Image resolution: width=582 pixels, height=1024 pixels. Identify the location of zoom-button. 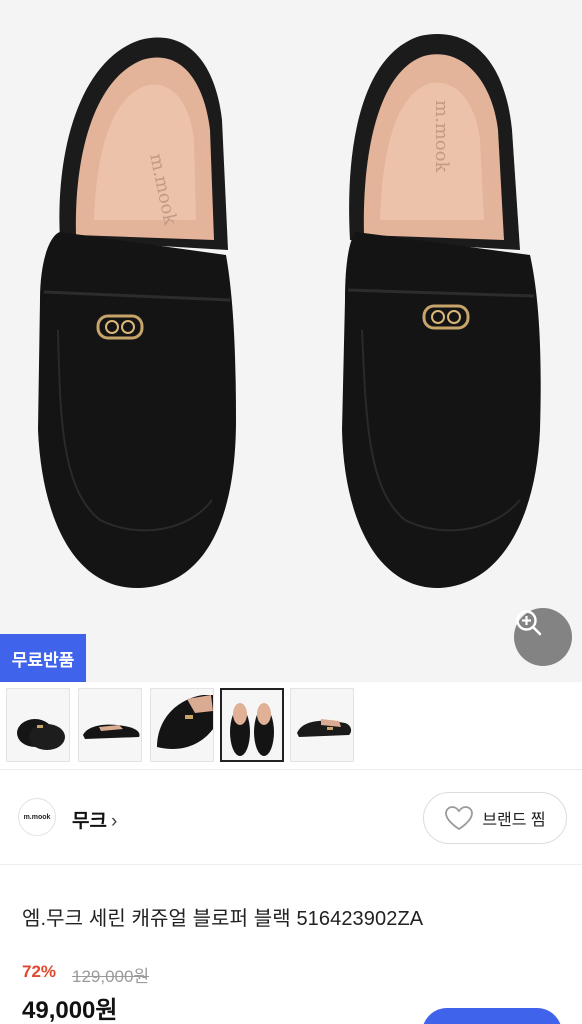
(543, 637).